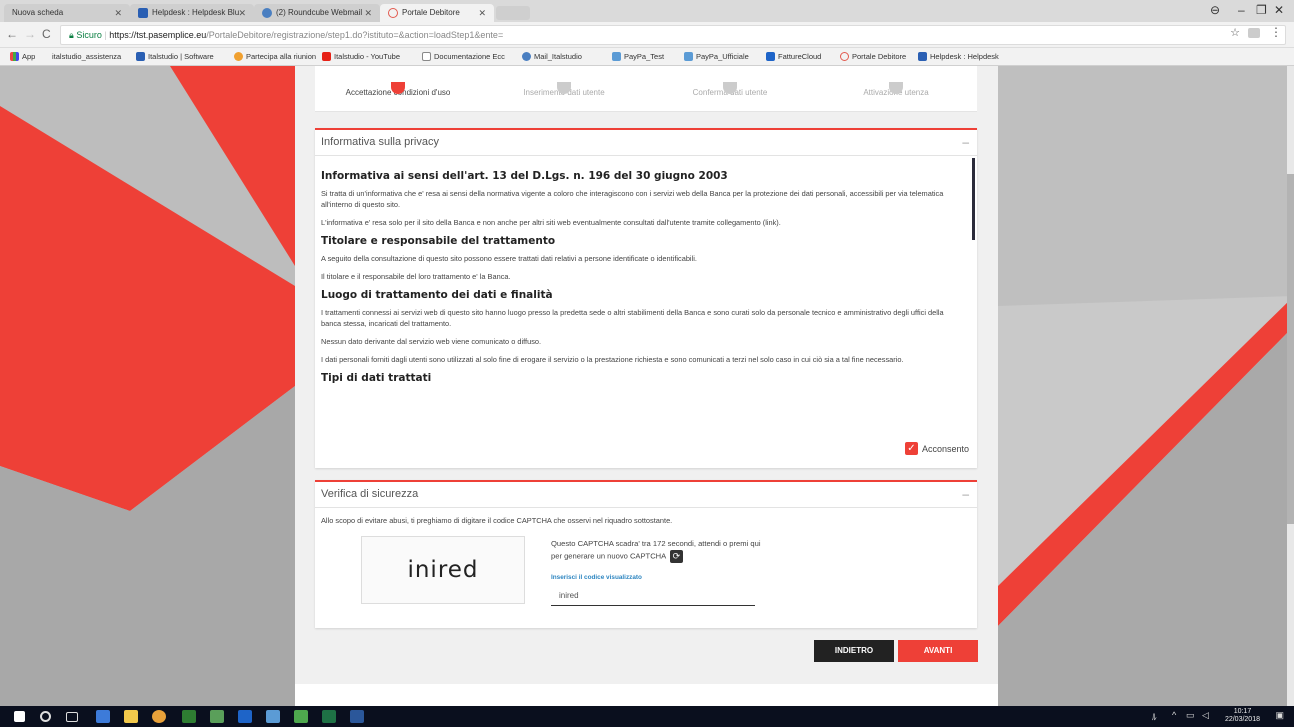  Describe the element at coordinates (398, 89) in the screenshot. I see `step-accettazione: Accettazione condizioni d'uso` at that location.